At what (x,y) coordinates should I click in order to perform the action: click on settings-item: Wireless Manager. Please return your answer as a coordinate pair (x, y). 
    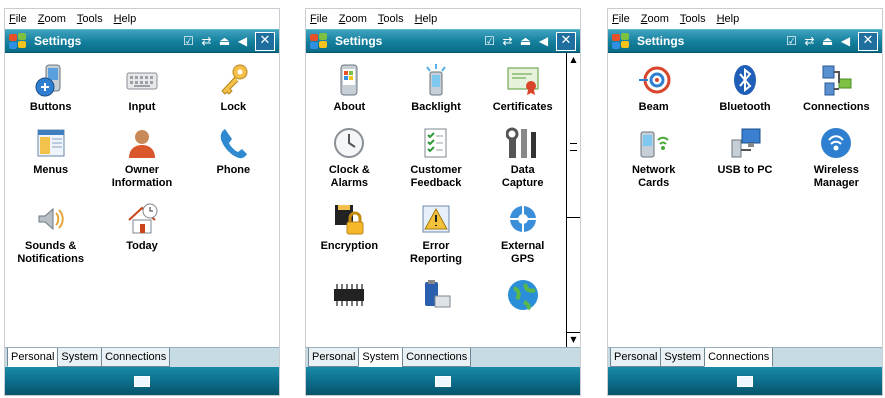
    Looking at the image, I should click on (836, 157).